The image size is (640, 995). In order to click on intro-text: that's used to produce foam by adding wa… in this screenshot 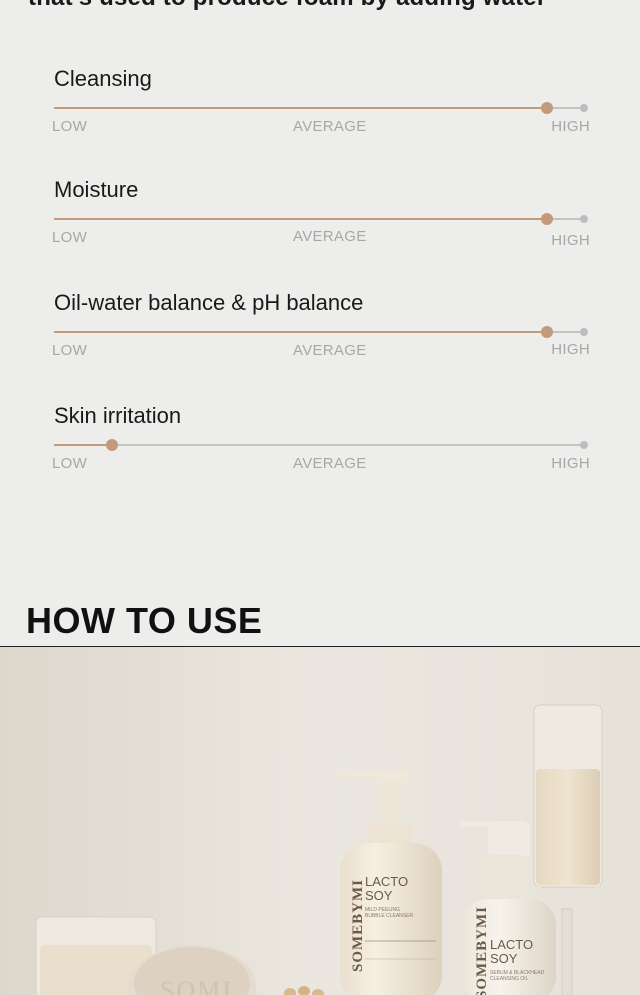, I will do `click(287, 6)`.